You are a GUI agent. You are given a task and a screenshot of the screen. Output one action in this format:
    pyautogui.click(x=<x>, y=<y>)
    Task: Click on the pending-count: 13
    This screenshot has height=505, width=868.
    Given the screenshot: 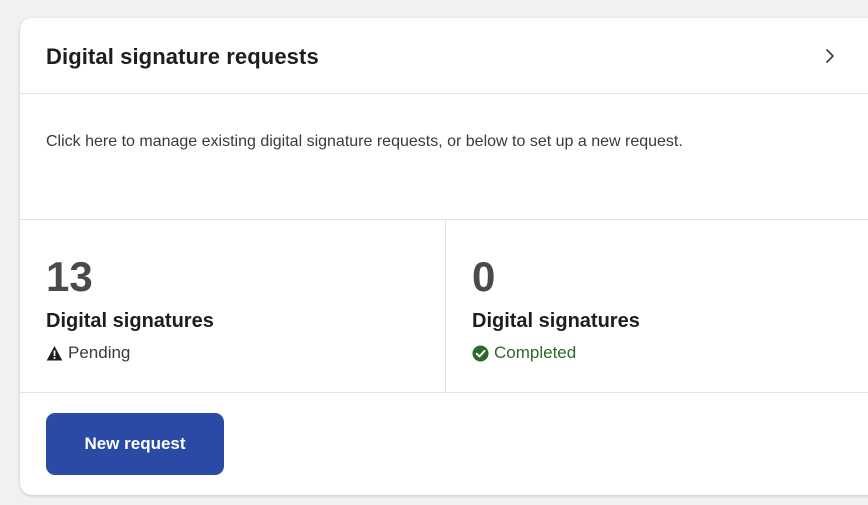 What is the action you would take?
    pyautogui.click(x=69, y=276)
    